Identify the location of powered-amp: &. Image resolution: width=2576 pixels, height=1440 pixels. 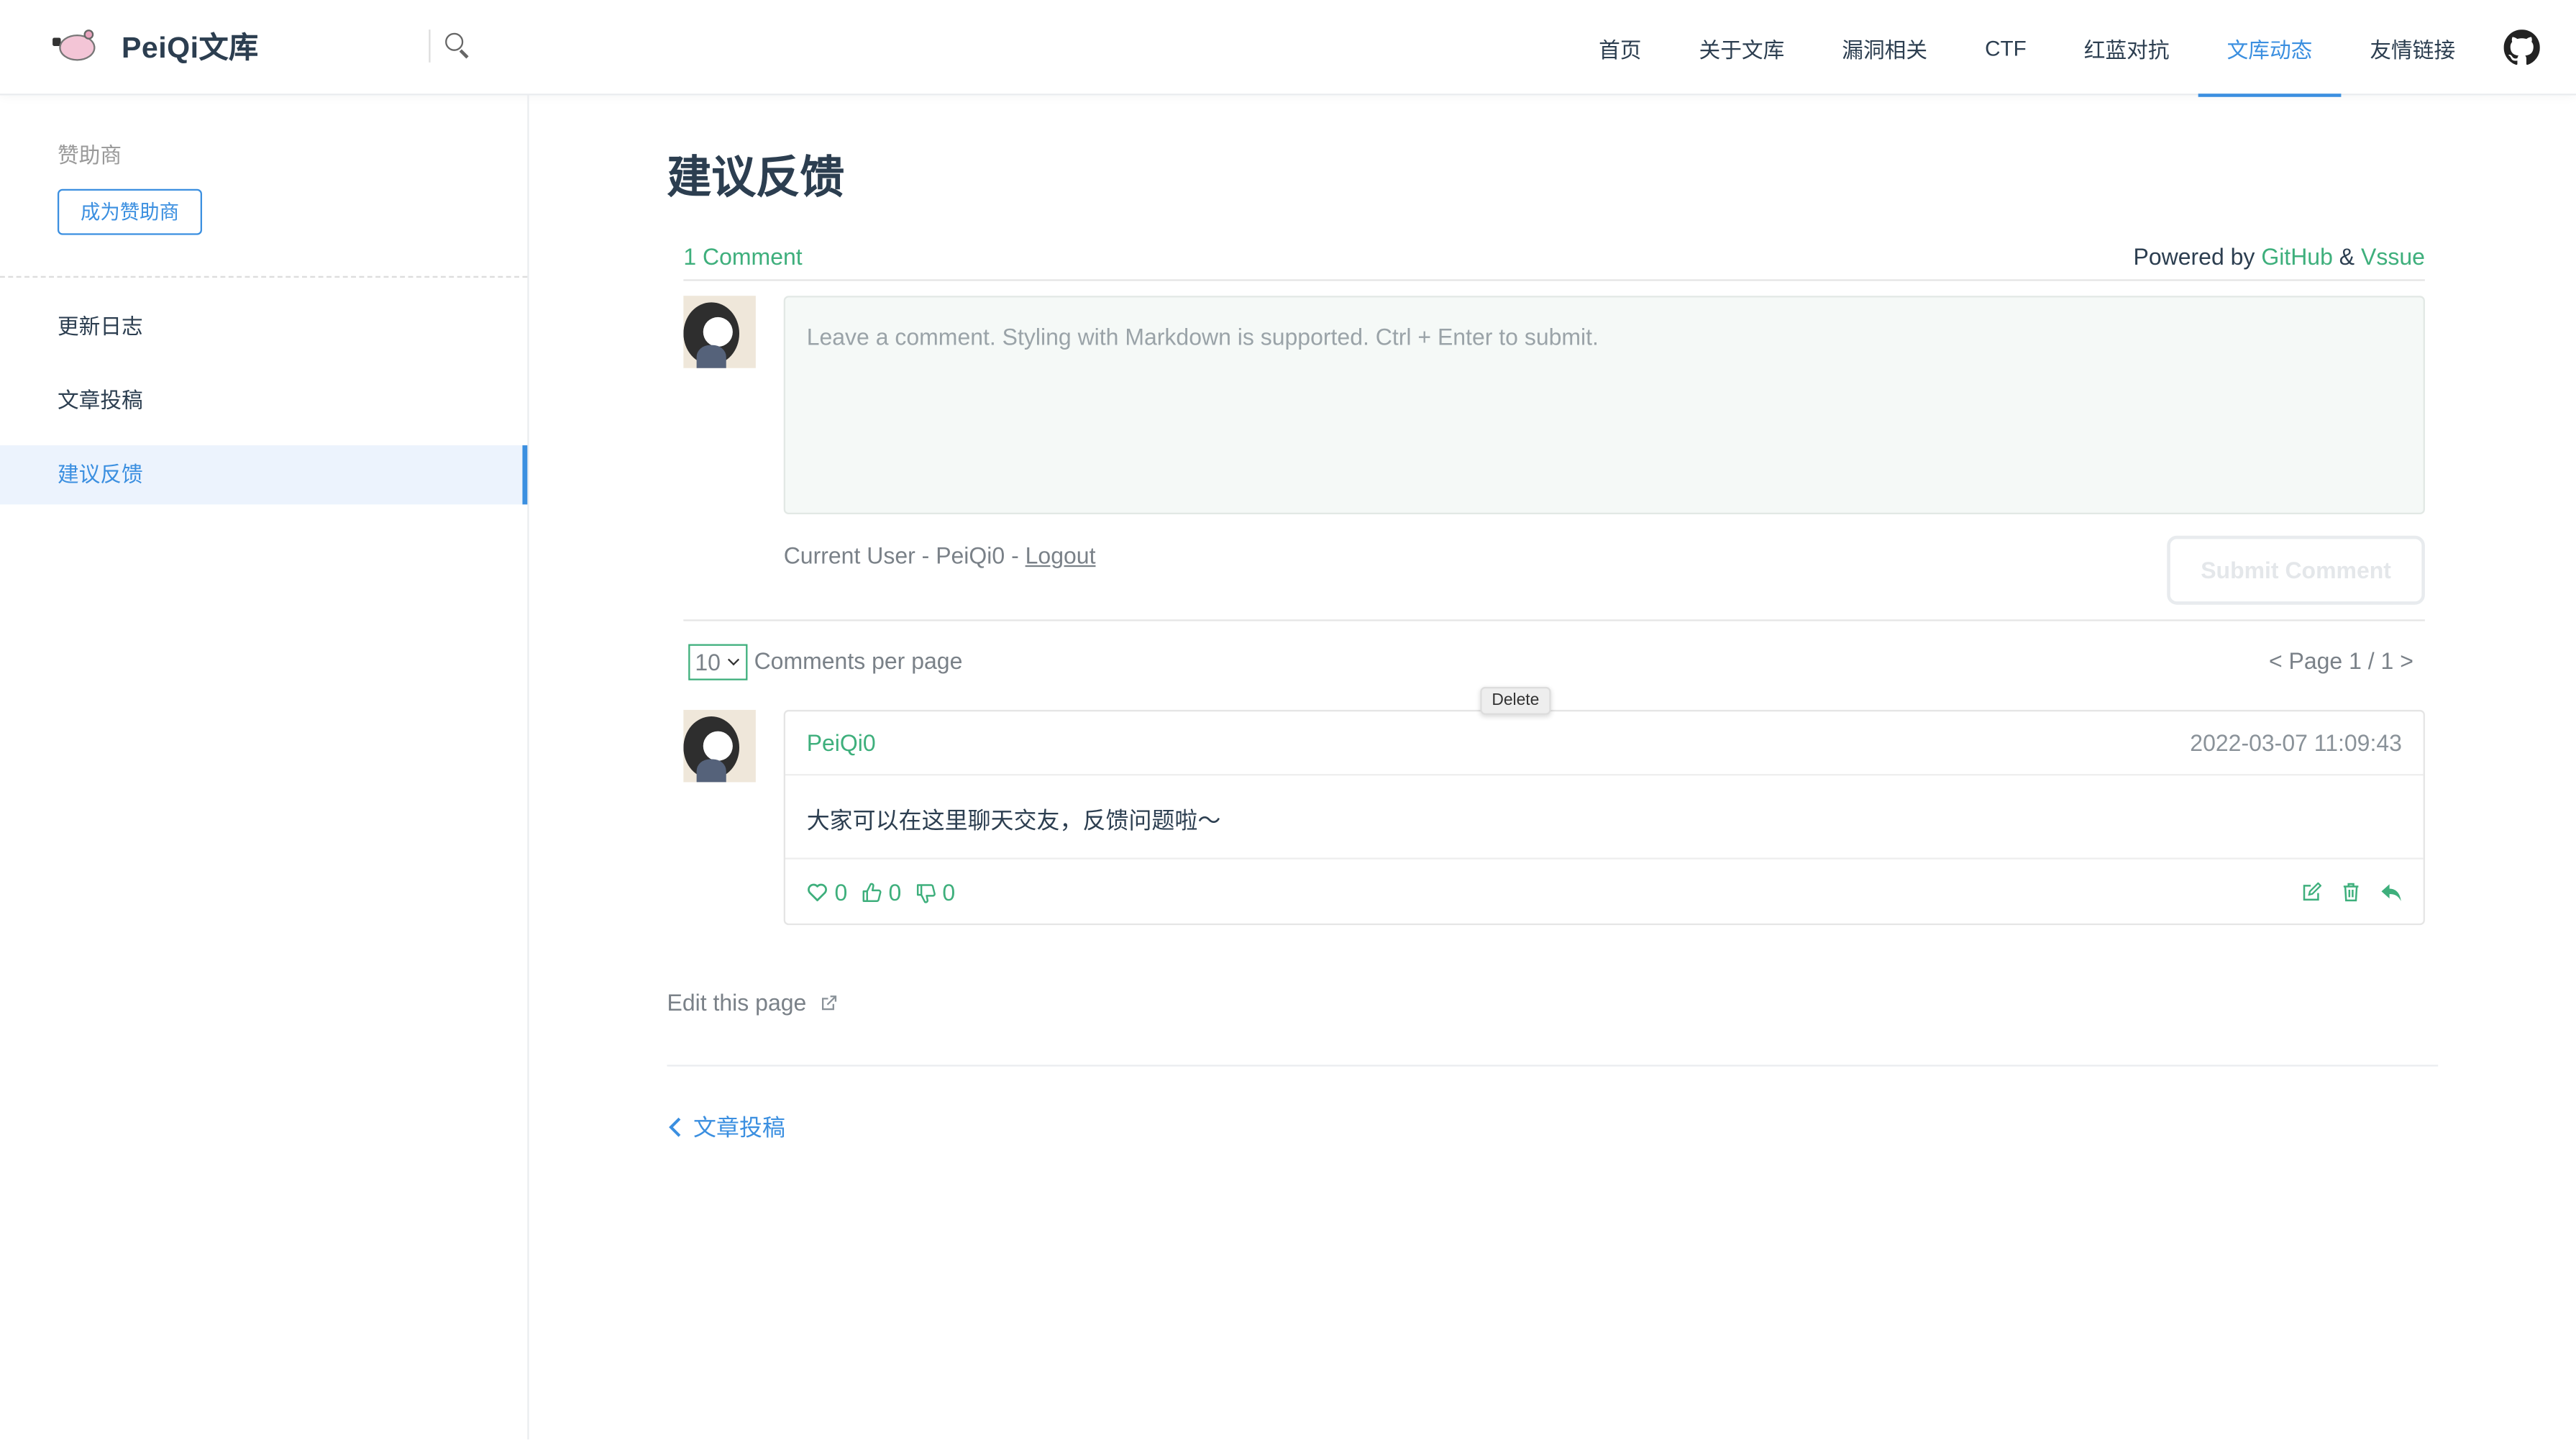
(2347, 255).